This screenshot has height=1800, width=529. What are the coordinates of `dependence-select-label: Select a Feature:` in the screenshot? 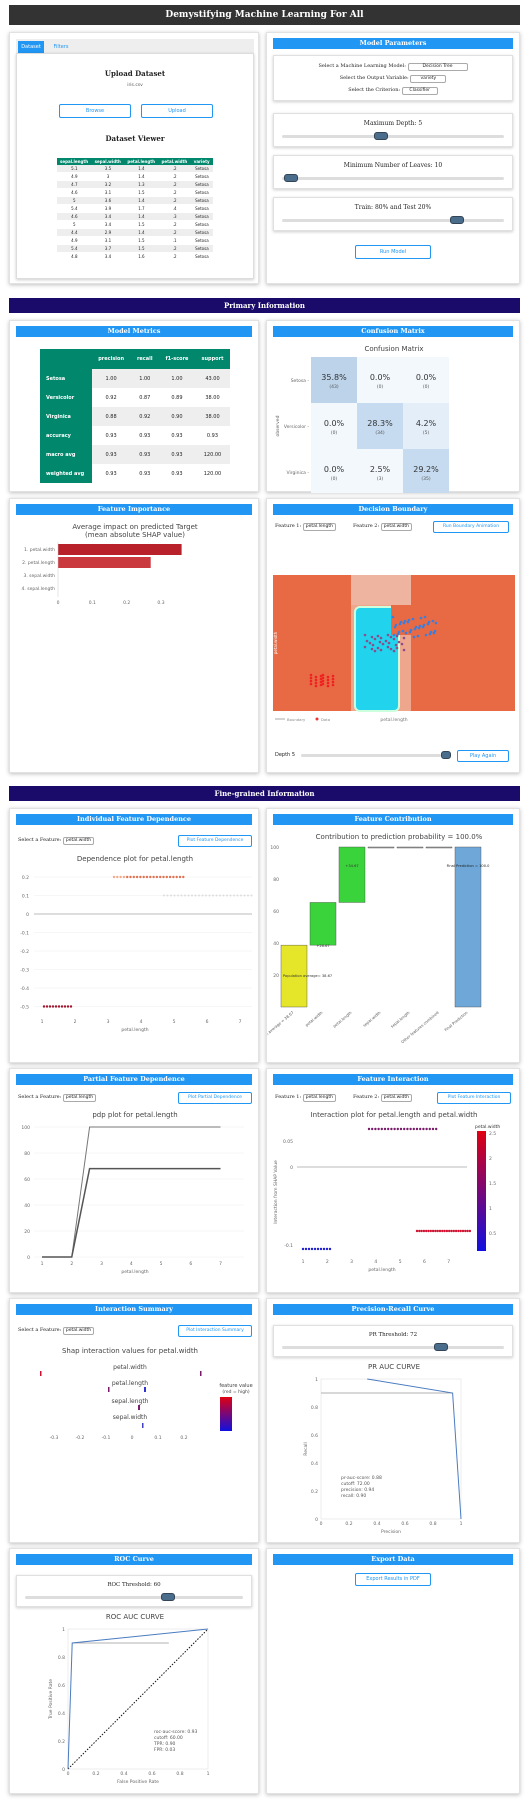 It's located at (40, 840).